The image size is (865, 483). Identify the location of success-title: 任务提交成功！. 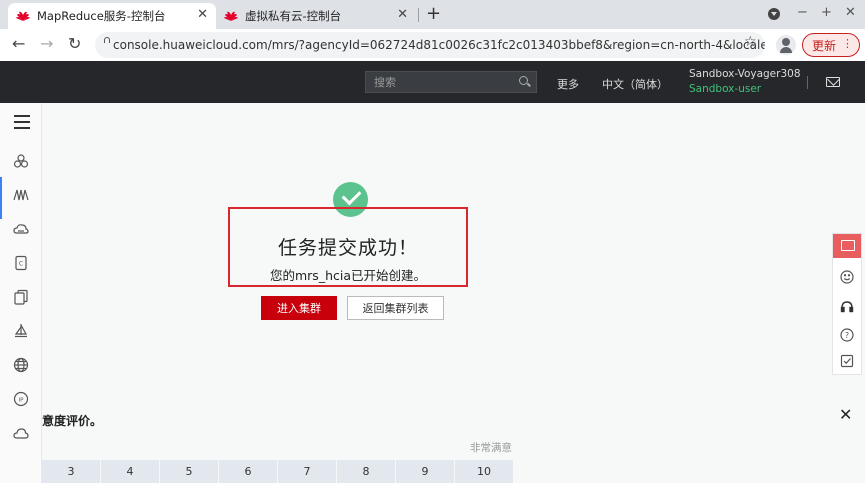
(347, 248).